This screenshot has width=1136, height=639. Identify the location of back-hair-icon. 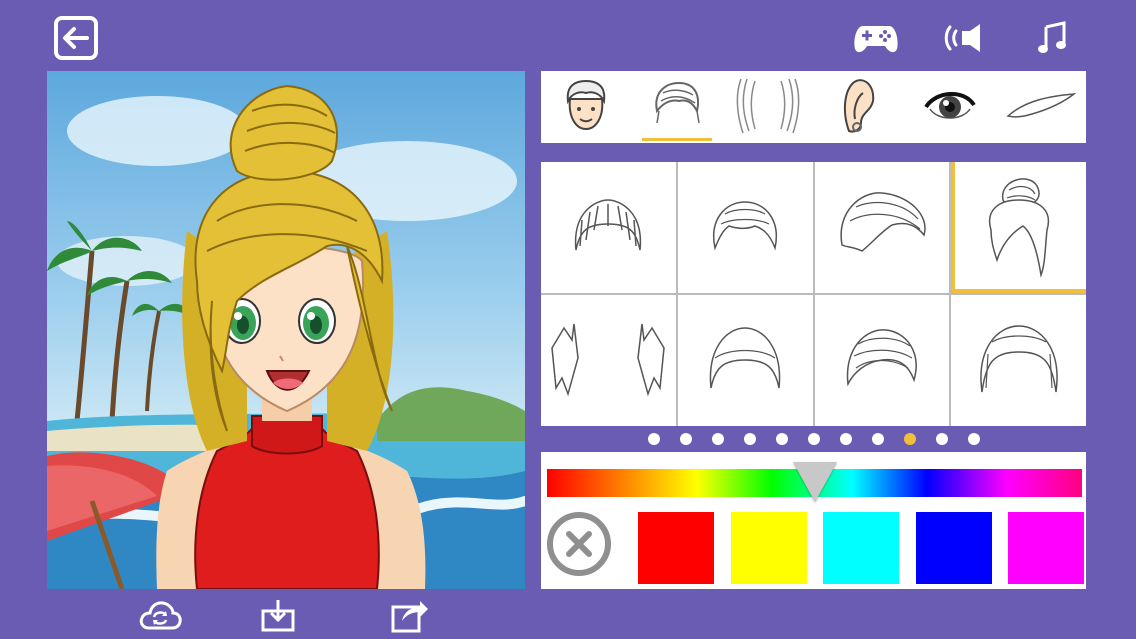
(768, 107).